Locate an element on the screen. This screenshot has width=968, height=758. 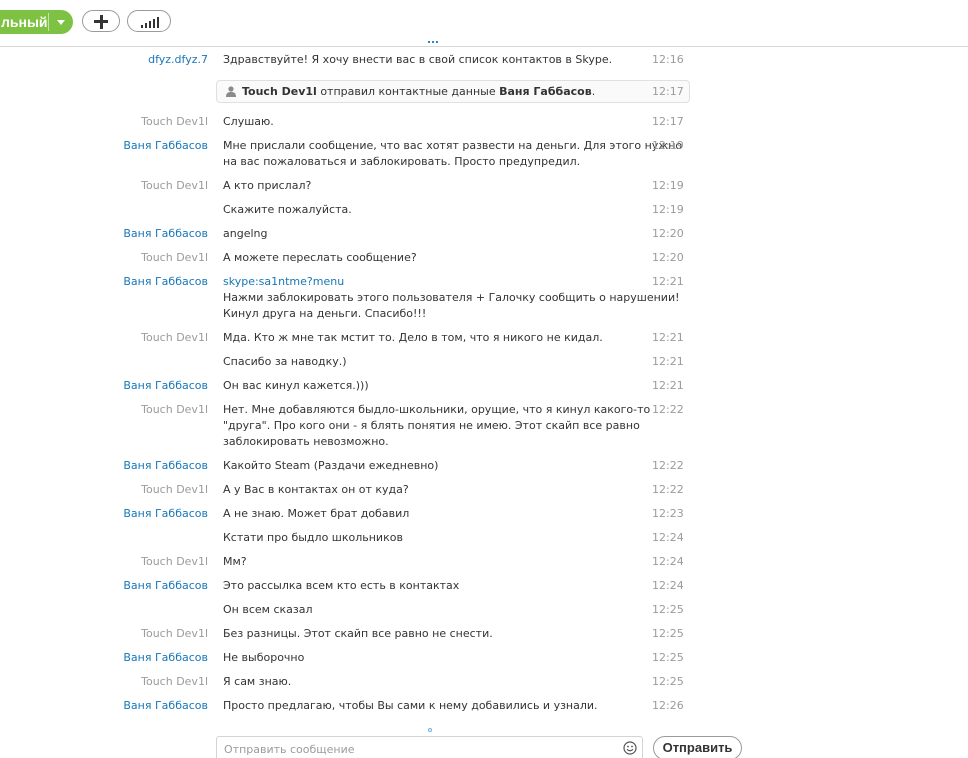
emoticon-icon is located at coordinates (630, 748).